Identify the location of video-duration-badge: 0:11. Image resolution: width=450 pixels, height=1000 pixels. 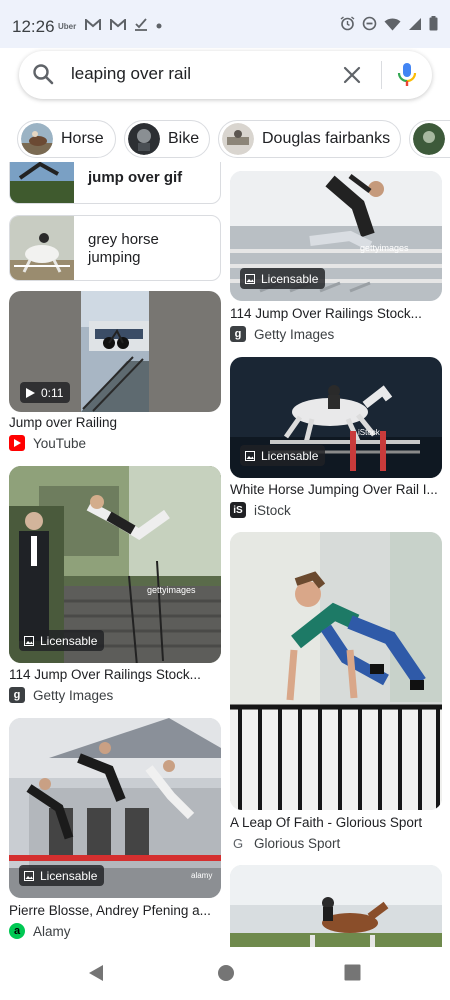
(45, 392).